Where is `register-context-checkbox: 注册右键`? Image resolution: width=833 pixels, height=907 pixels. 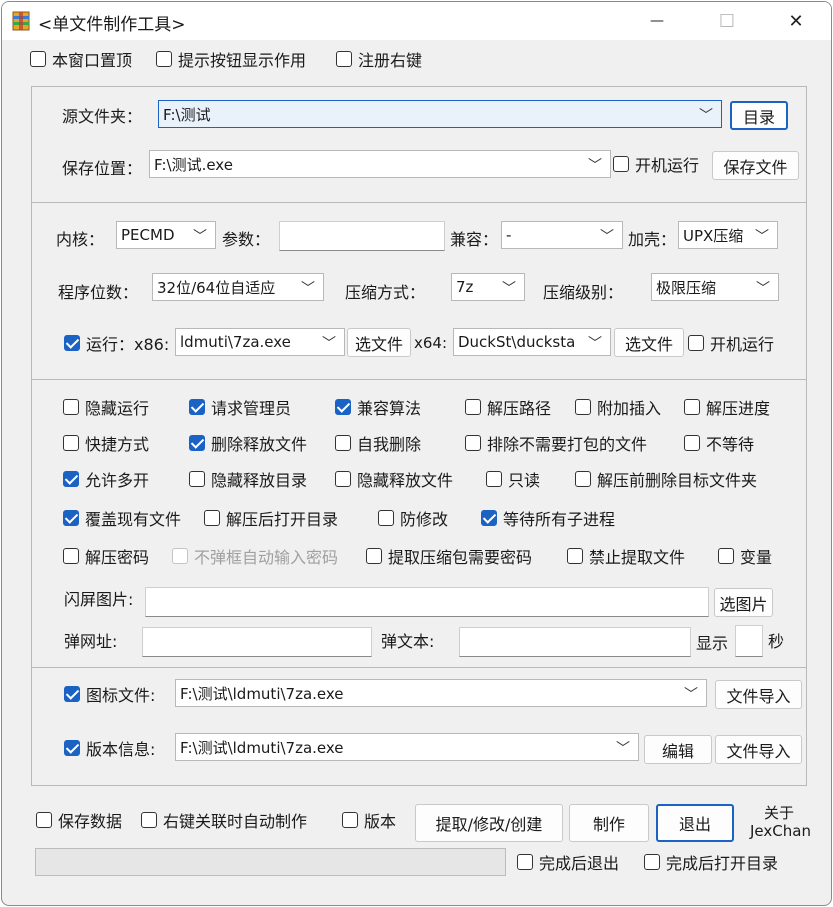
register-context-checkbox: 注册右键 is located at coordinates (379, 59).